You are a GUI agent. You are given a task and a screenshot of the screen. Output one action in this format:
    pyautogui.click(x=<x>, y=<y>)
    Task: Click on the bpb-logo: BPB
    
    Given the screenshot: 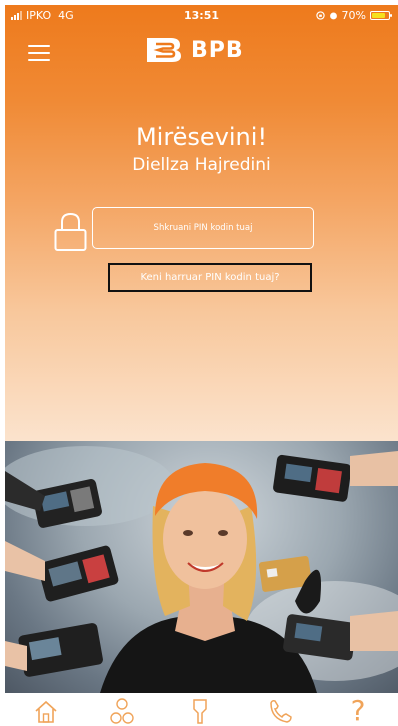 What is the action you would take?
    pyautogui.click(x=194, y=50)
    